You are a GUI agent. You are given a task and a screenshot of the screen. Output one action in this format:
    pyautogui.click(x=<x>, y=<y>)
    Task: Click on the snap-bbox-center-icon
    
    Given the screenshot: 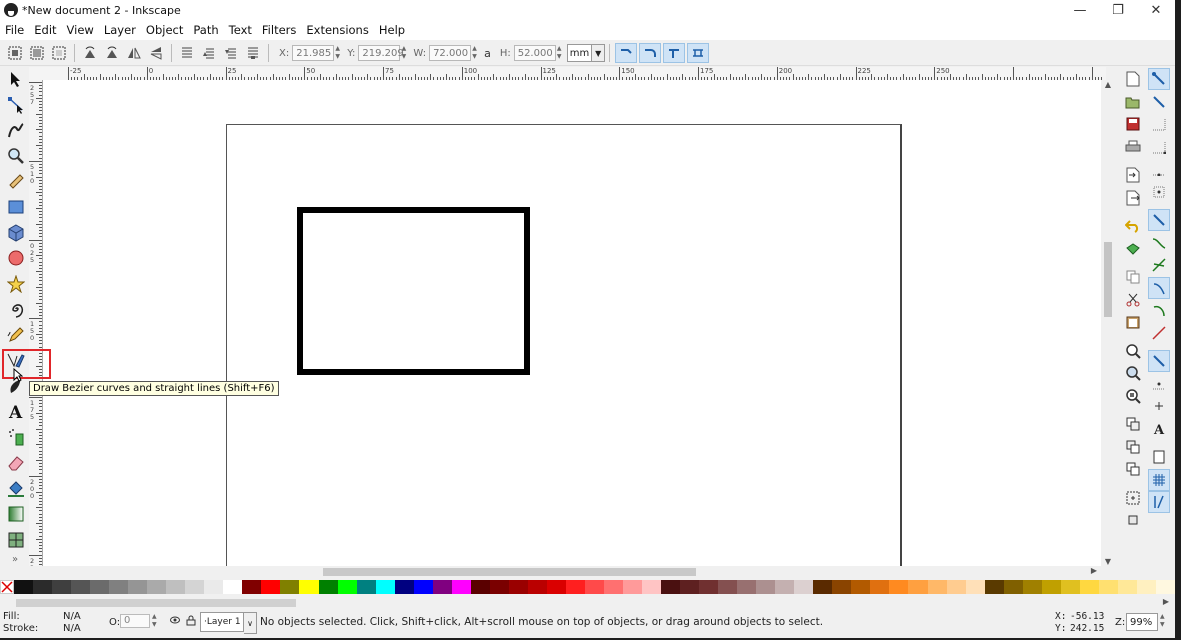 What is the action you would take?
    pyautogui.click(x=1159, y=192)
    